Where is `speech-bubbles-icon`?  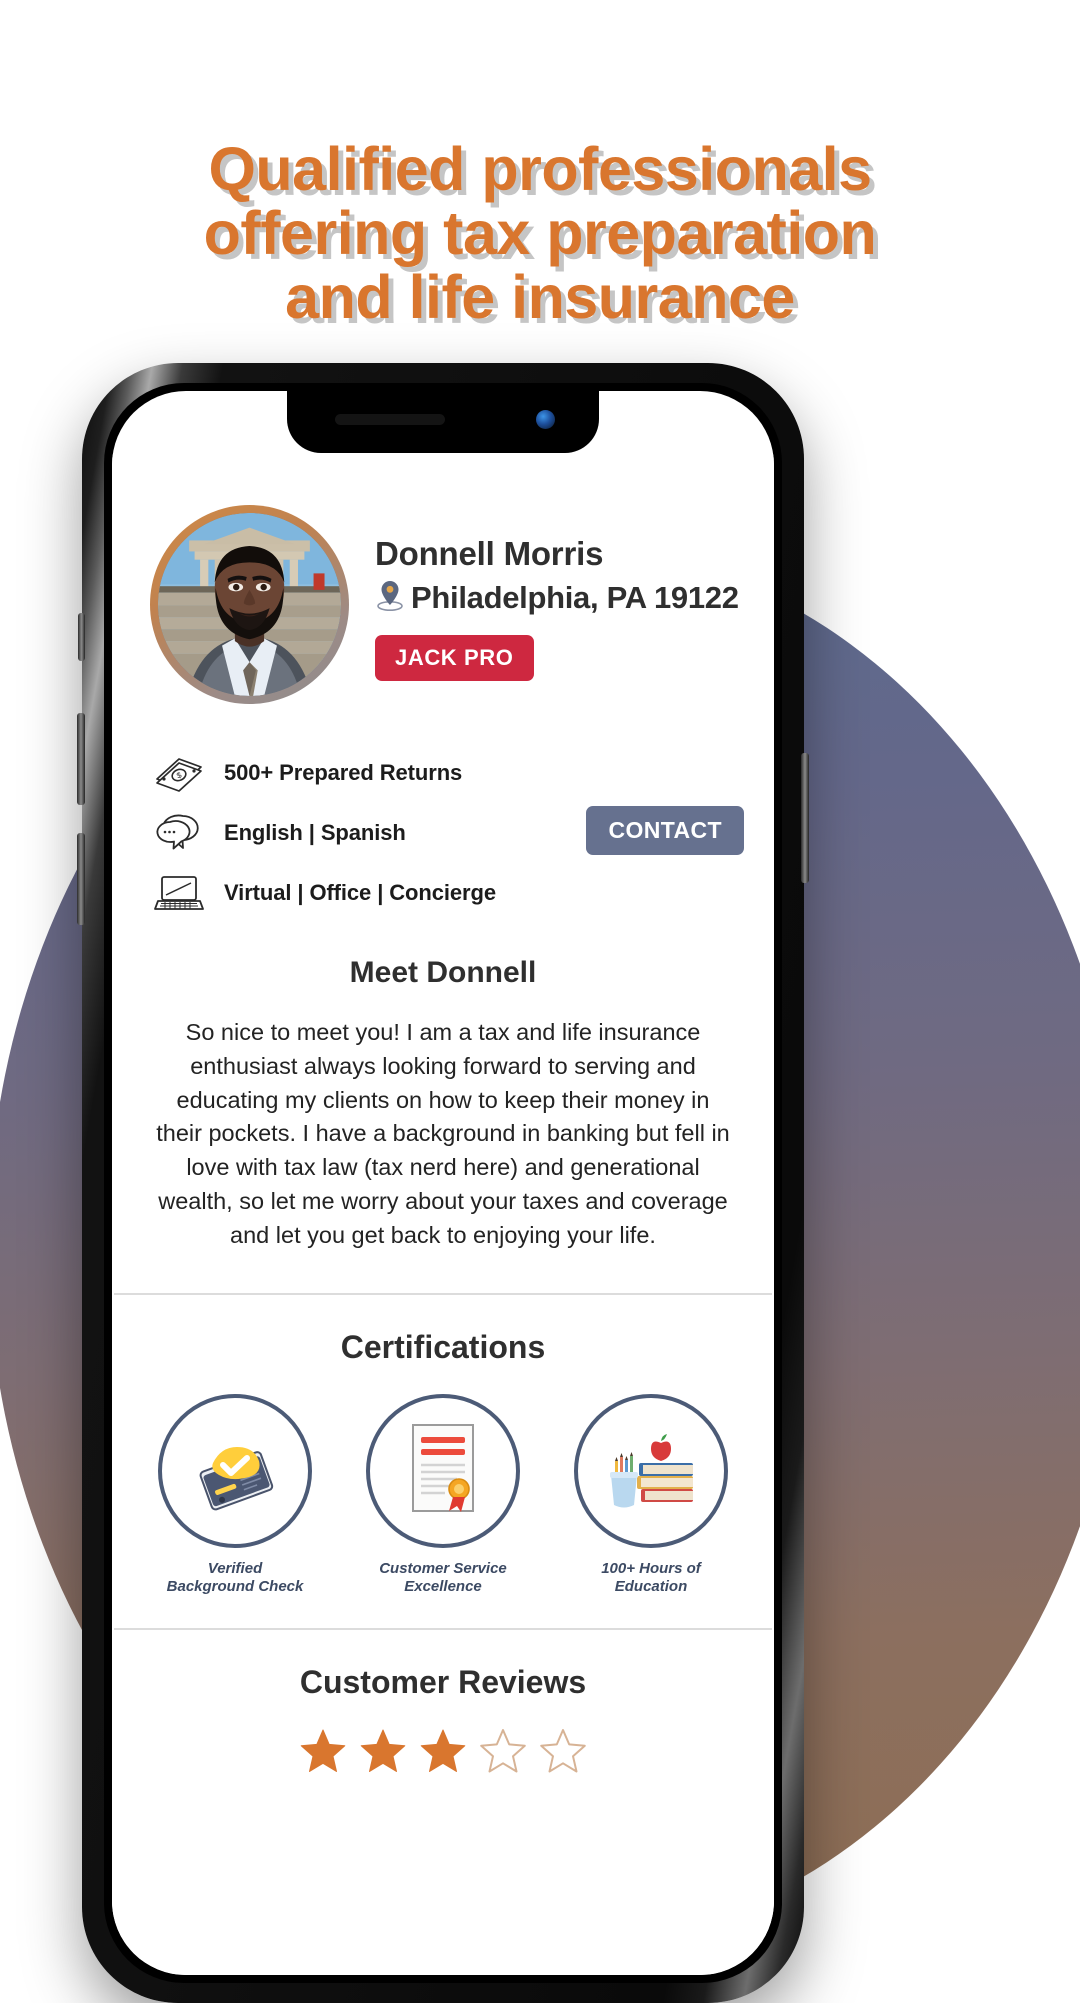
speech-bubbles-icon is located at coordinates (179, 833).